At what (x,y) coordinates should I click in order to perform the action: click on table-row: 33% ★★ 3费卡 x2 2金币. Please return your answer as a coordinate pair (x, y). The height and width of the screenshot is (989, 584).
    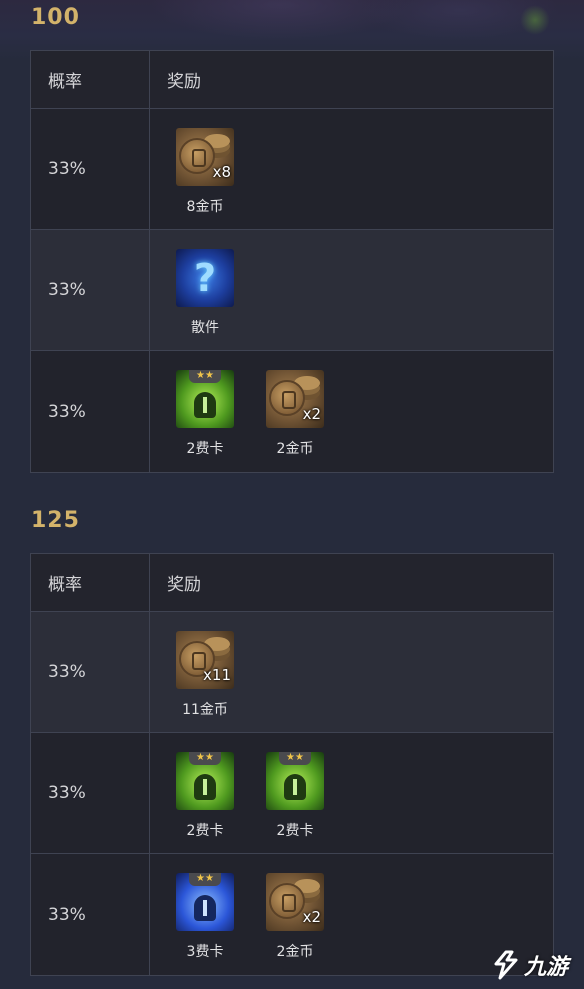
    Looking at the image, I should click on (292, 914).